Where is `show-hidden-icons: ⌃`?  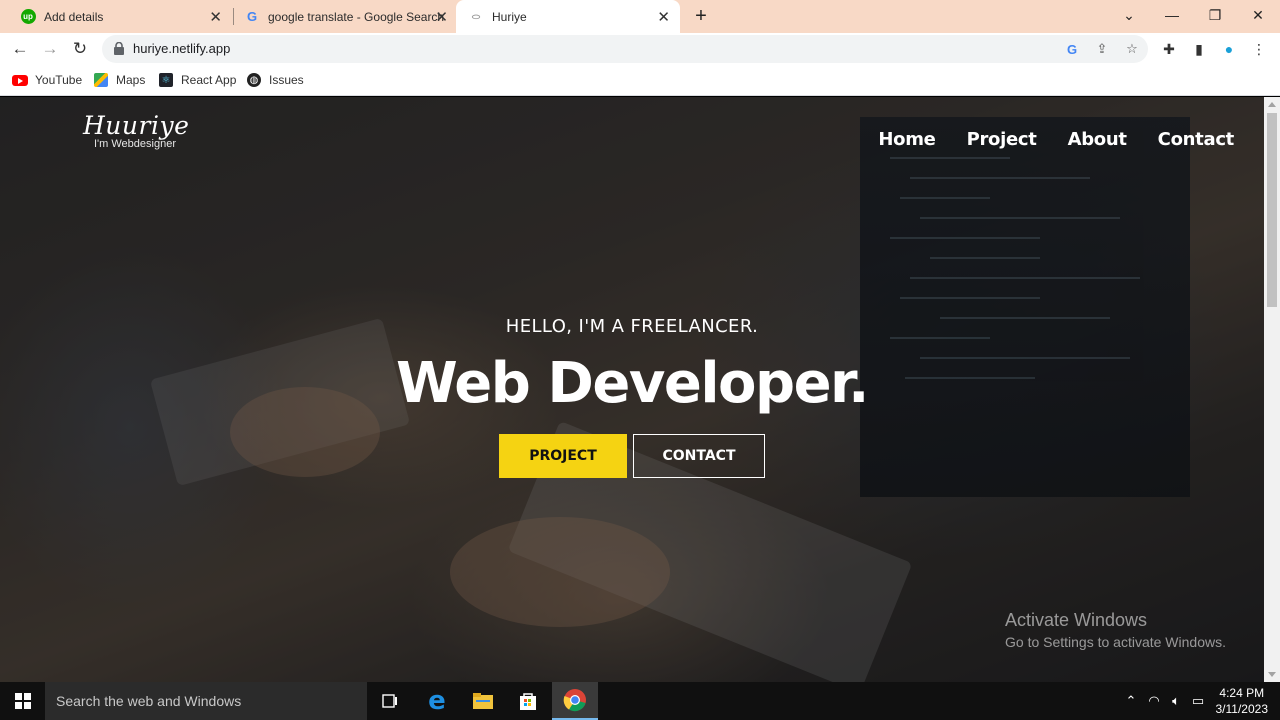 show-hidden-icons: ⌃ is located at coordinates (1131, 701).